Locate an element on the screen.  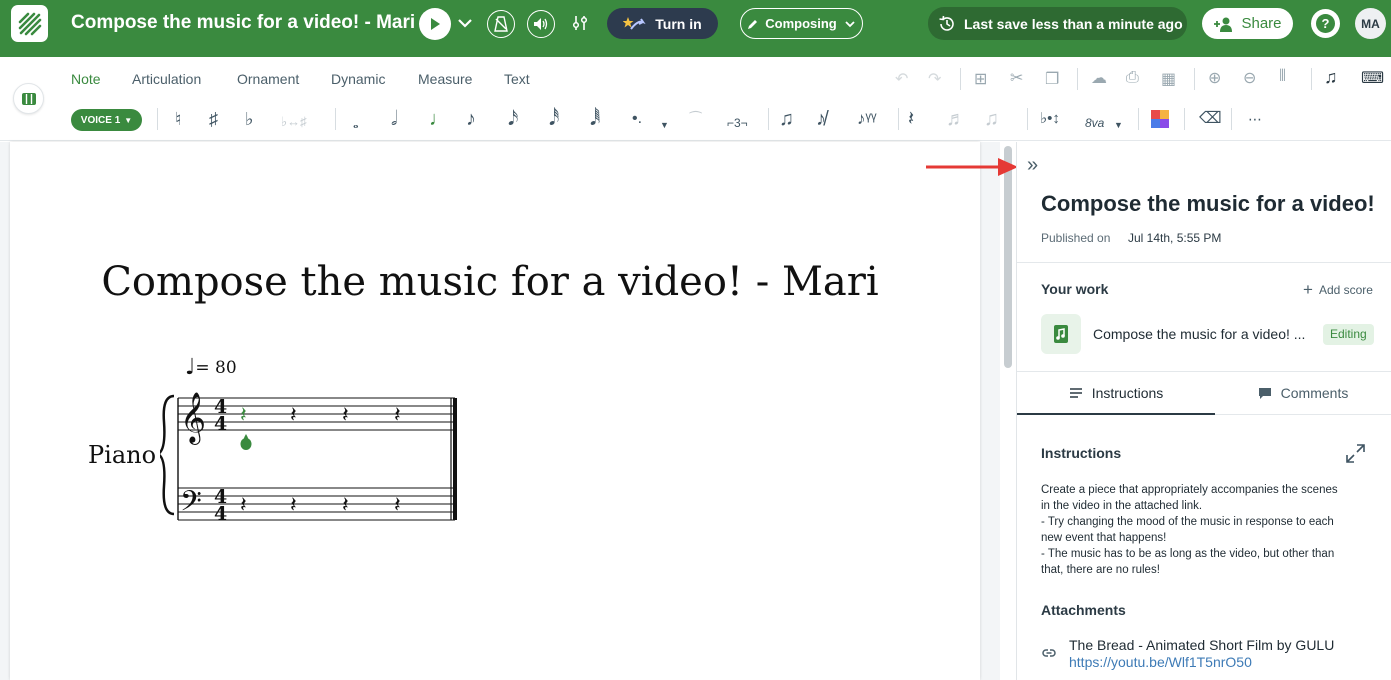
layout-icon: ▦ is located at coordinates (1168, 79).